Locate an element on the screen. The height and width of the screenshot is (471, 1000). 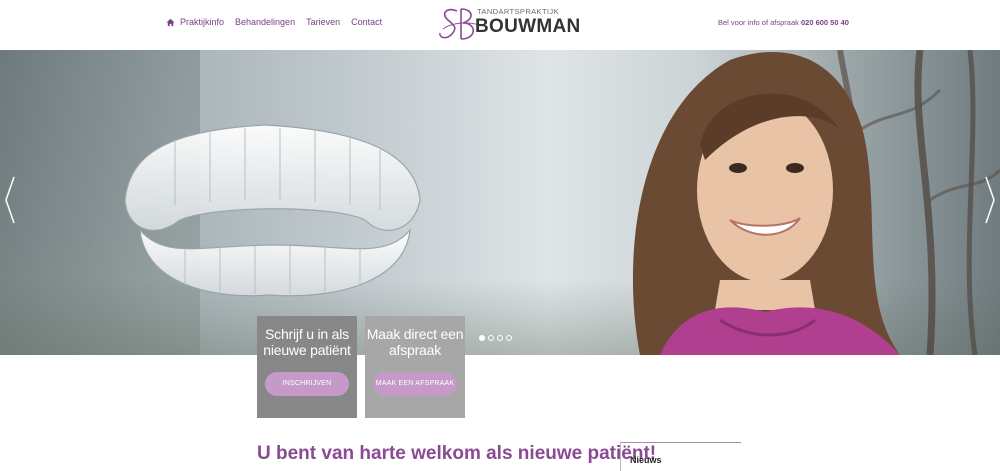
phone-info: Bel voor info of afspraak 020 600 50 40 is located at coordinates (783, 22).